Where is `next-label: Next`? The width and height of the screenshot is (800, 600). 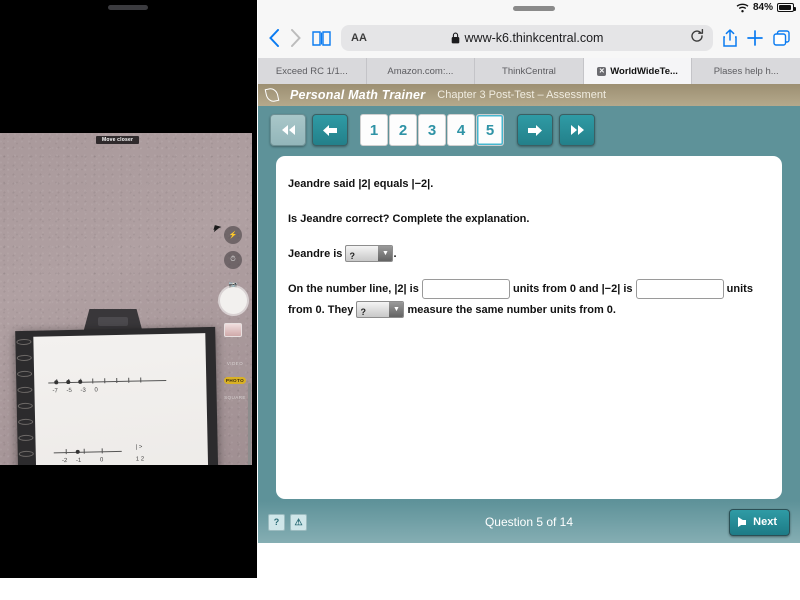 next-label: Next is located at coordinates (765, 522).